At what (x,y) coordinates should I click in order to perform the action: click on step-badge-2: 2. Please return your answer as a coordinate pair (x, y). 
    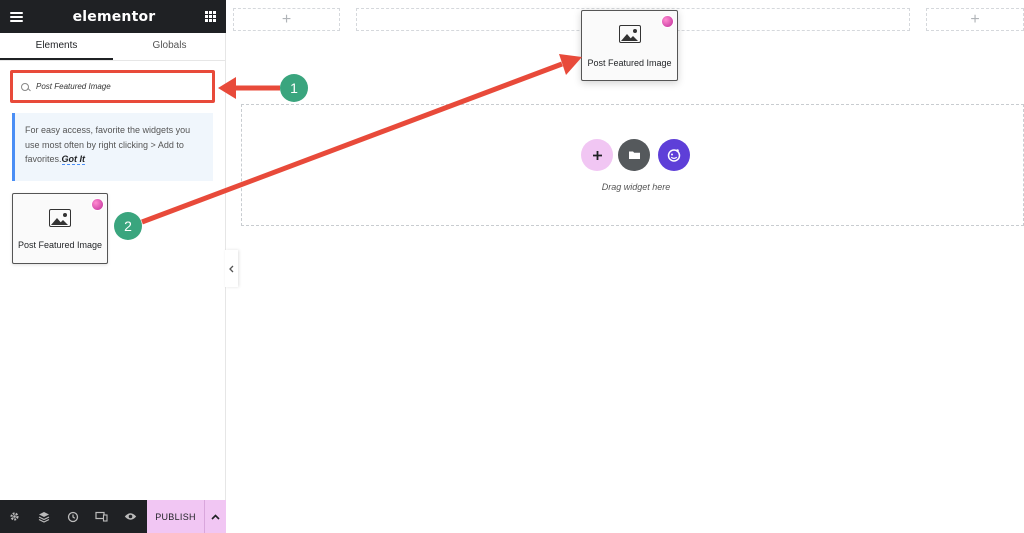
    Looking at the image, I should click on (128, 226).